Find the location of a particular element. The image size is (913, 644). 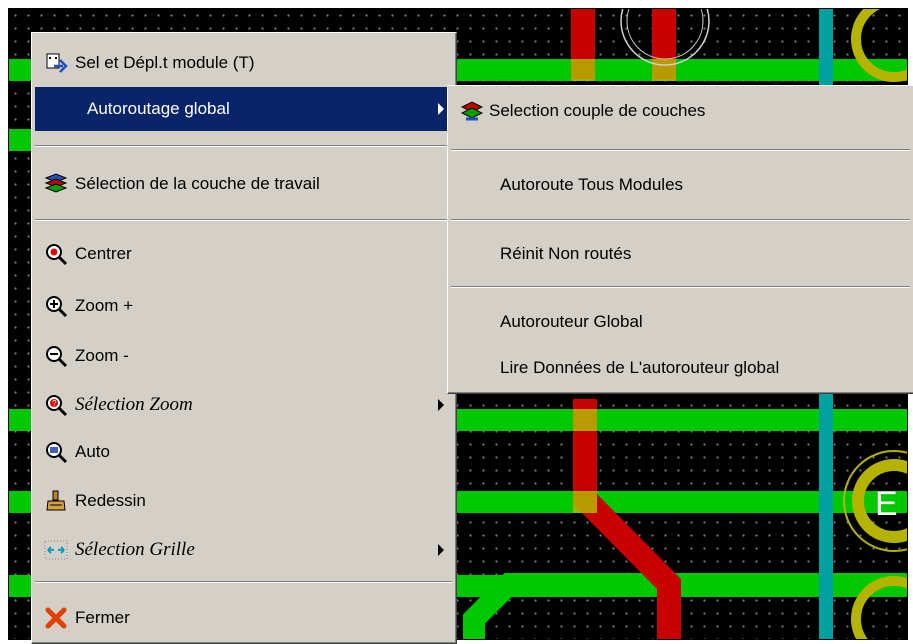

menu-item-label: Autoroutage global is located at coordinates (158, 108).